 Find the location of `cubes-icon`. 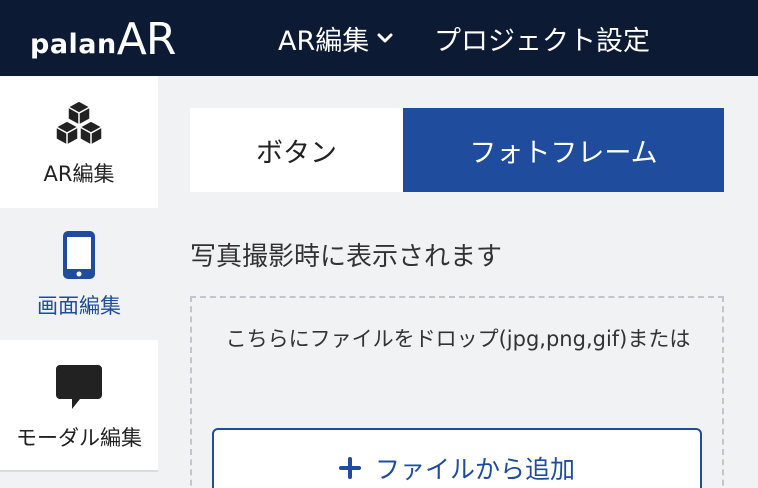

cubes-icon is located at coordinates (79, 123).